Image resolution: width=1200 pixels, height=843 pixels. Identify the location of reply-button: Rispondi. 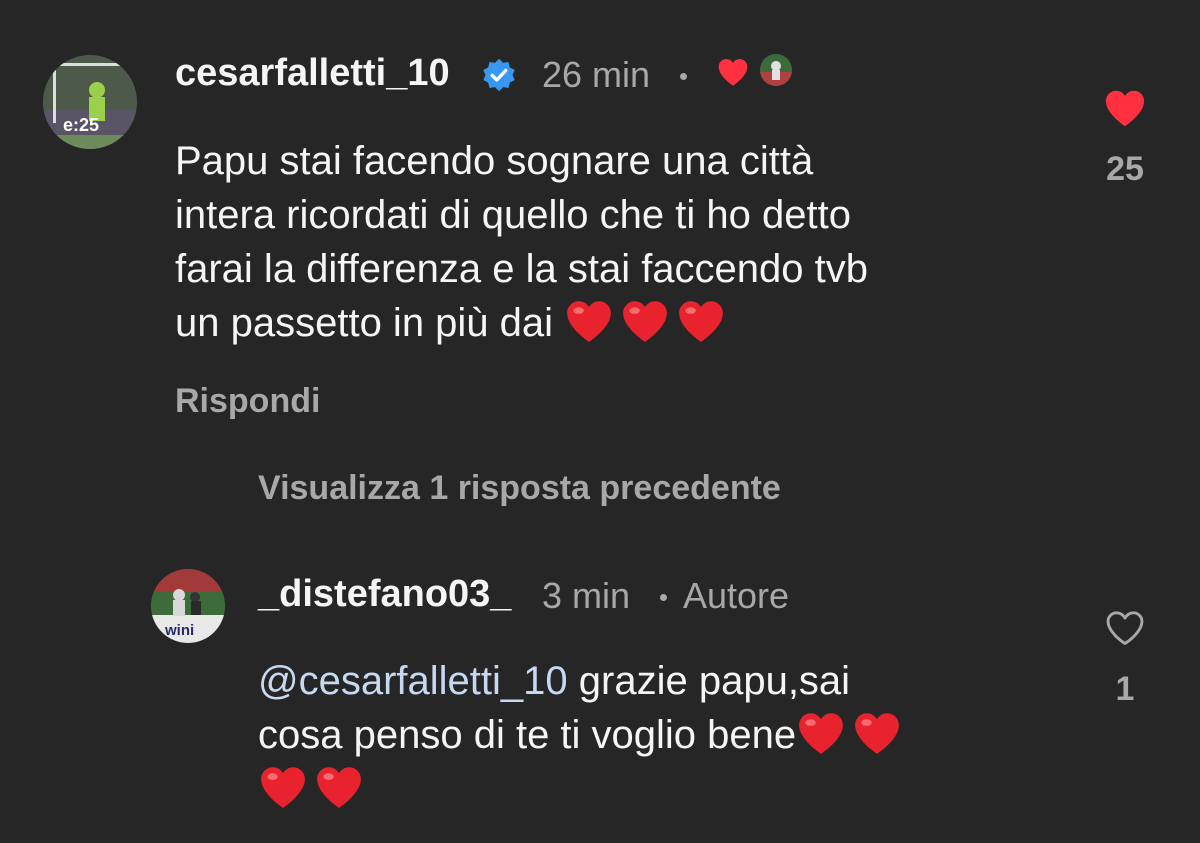
(247, 401).